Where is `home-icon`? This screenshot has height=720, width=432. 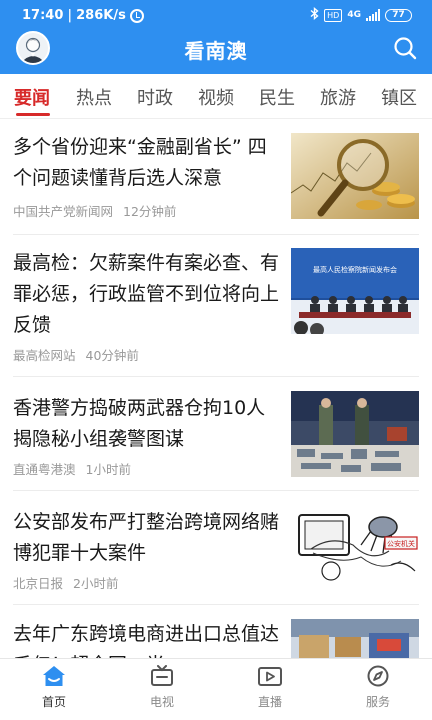 home-icon is located at coordinates (54, 676).